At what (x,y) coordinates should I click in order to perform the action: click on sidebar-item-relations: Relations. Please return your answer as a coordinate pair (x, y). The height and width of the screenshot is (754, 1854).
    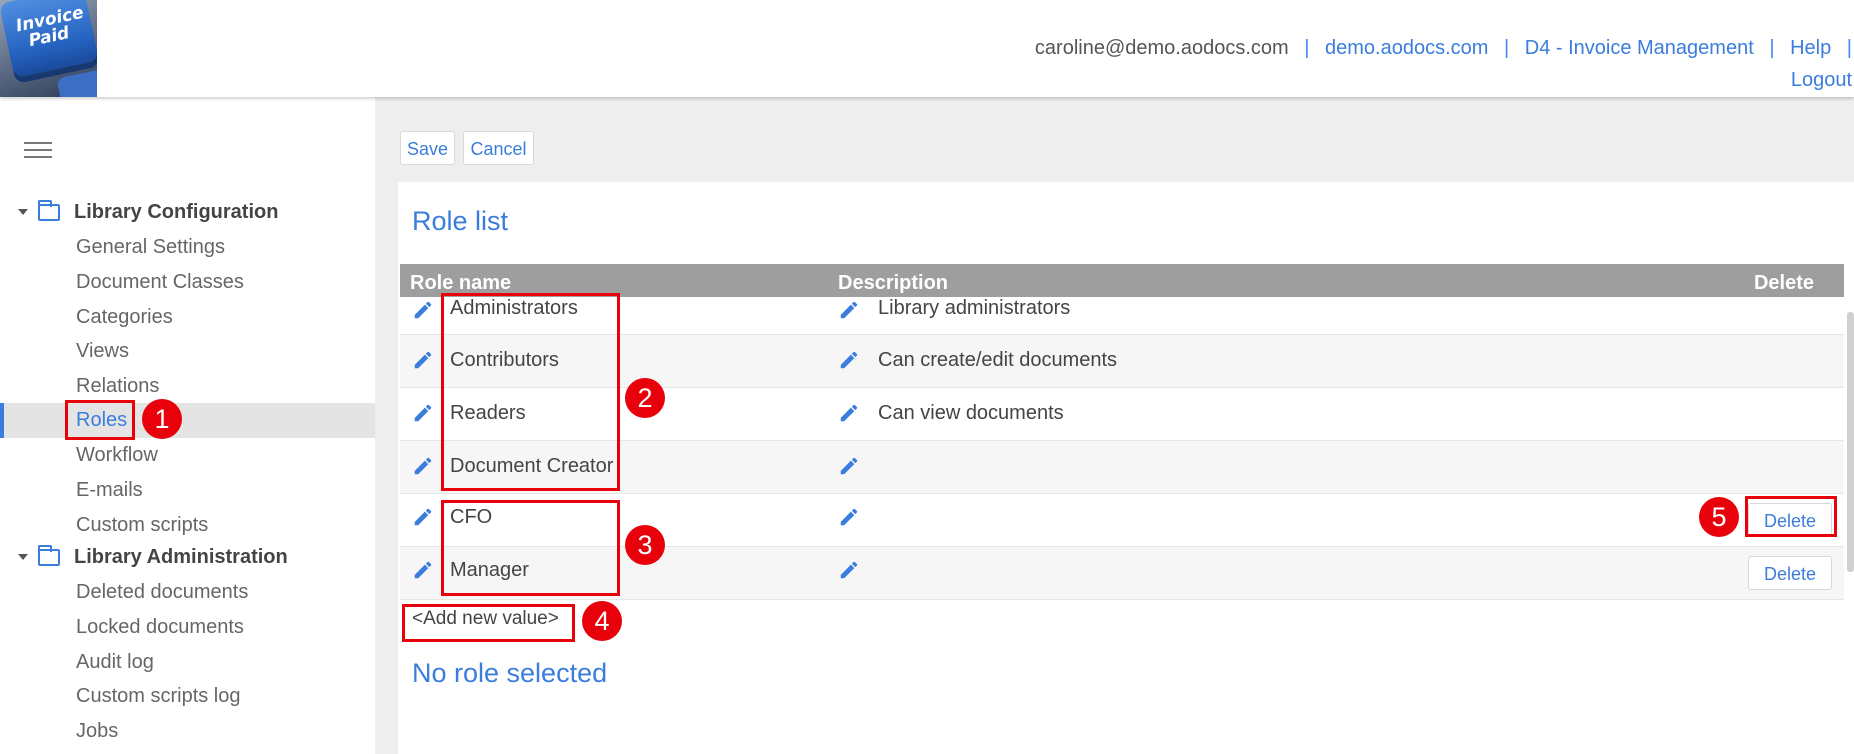
    Looking at the image, I should click on (187, 386).